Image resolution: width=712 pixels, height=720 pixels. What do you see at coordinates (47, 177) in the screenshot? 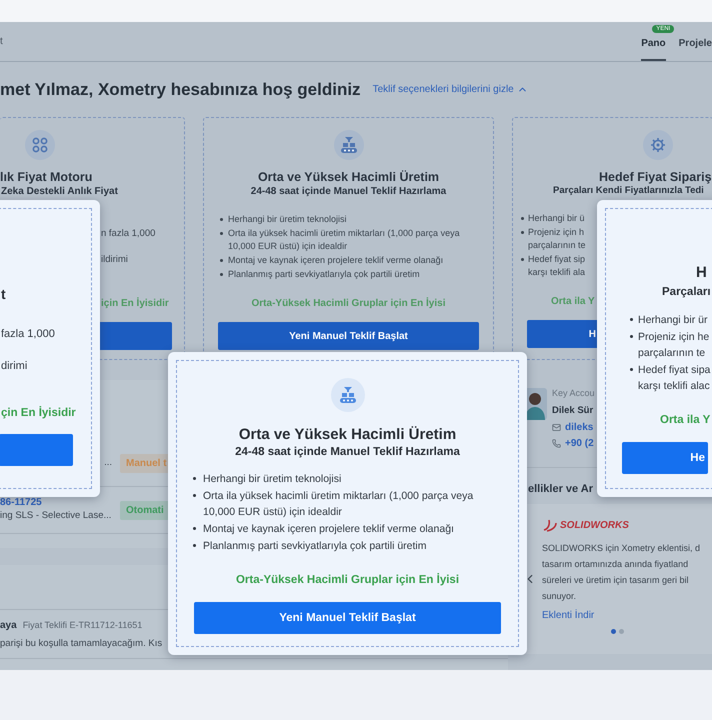
I see `card-title: lık Fiyat Motoru` at bounding box center [47, 177].